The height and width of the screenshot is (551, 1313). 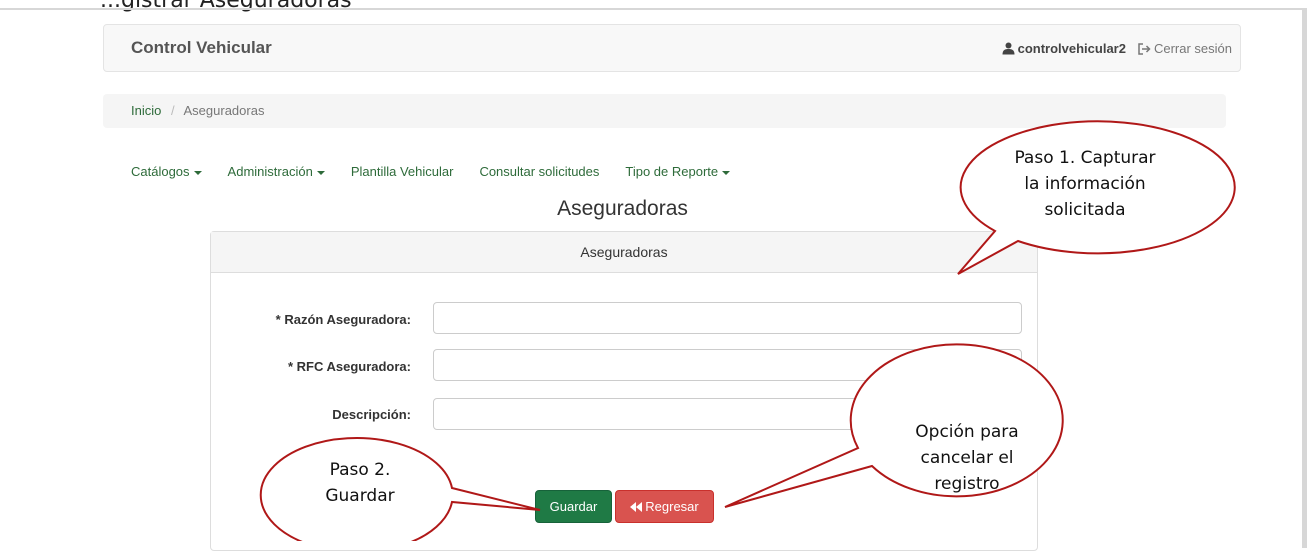 What do you see at coordinates (1085, 158) in the screenshot?
I see `step1-line-1: Paso 1. Capturar` at bounding box center [1085, 158].